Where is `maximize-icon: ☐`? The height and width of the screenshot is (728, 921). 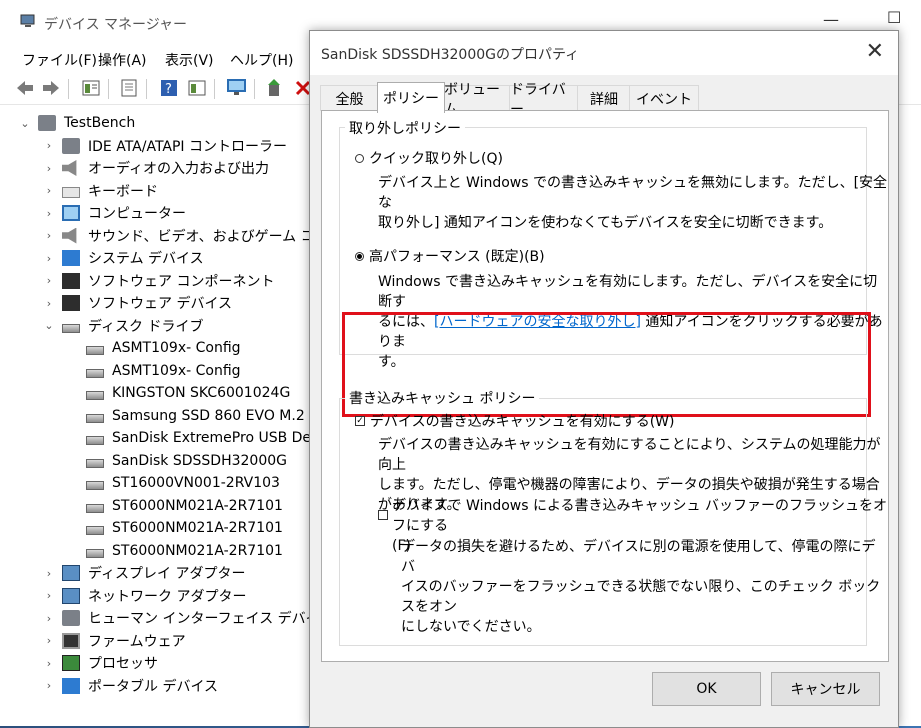
maximize-icon: ☐ is located at coordinates (894, 17).